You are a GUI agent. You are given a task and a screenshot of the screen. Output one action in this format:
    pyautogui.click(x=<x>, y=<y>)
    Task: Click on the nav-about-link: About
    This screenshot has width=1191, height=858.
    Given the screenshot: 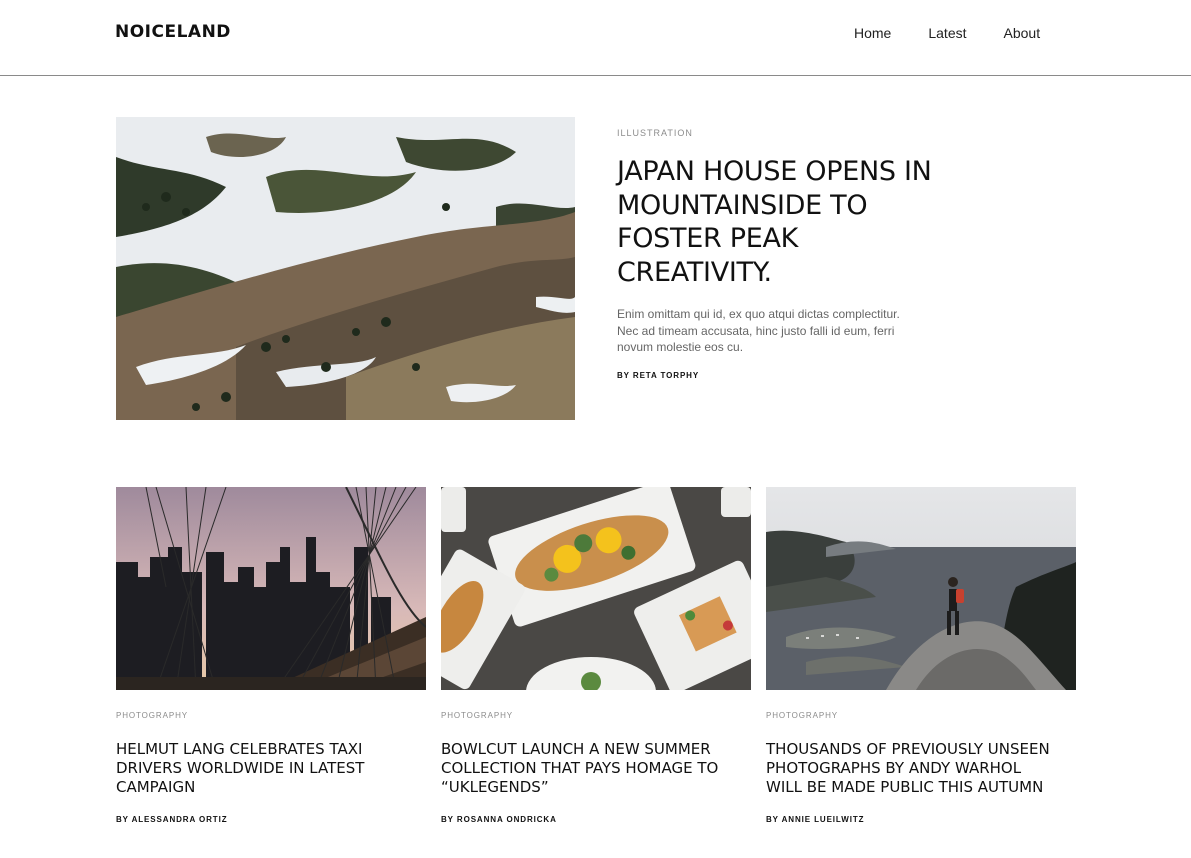 What is the action you would take?
    pyautogui.click(x=1022, y=33)
    